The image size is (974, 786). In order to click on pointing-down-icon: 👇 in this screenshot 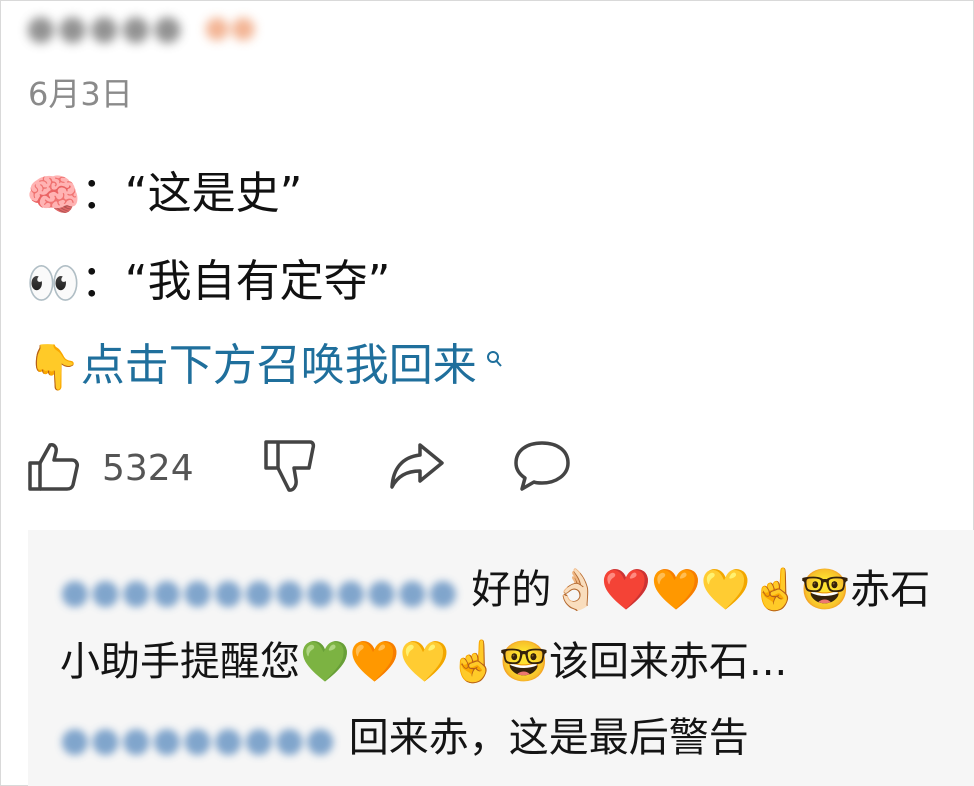, I will do `click(53, 367)`.